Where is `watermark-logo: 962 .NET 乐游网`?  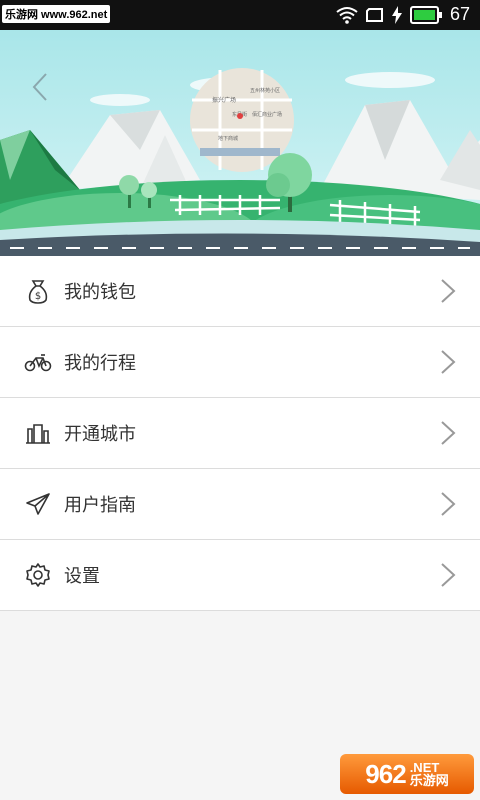
watermark-logo: 962 .NET 乐游网 is located at coordinates (407, 774).